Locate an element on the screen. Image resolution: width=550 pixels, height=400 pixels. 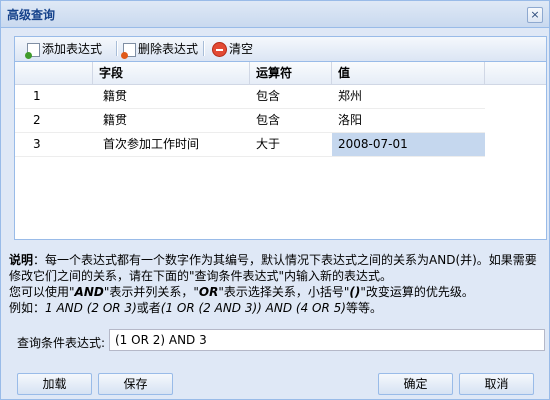
example-or: 或者 is located at coordinates (148, 308).